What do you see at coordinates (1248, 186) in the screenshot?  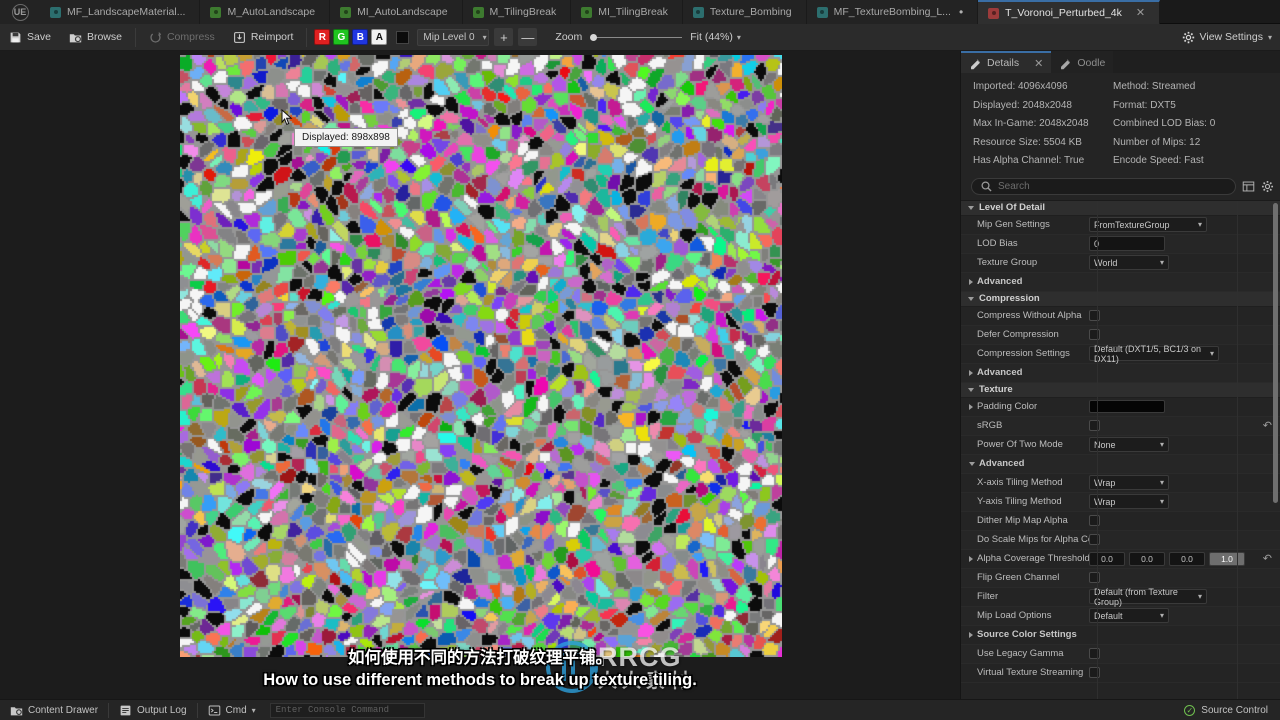 I see `column-layout-icon` at bounding box center [1248, 186].